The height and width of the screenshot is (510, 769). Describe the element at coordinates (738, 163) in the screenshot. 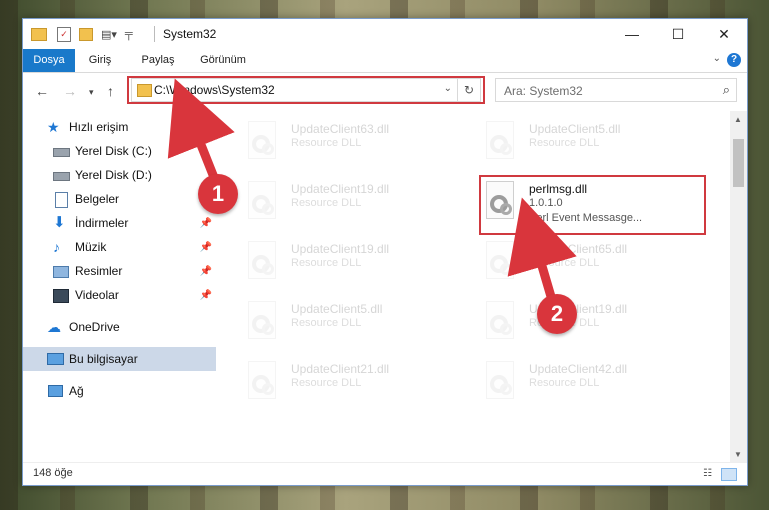

I see `scrollbar-thumb` at that location.